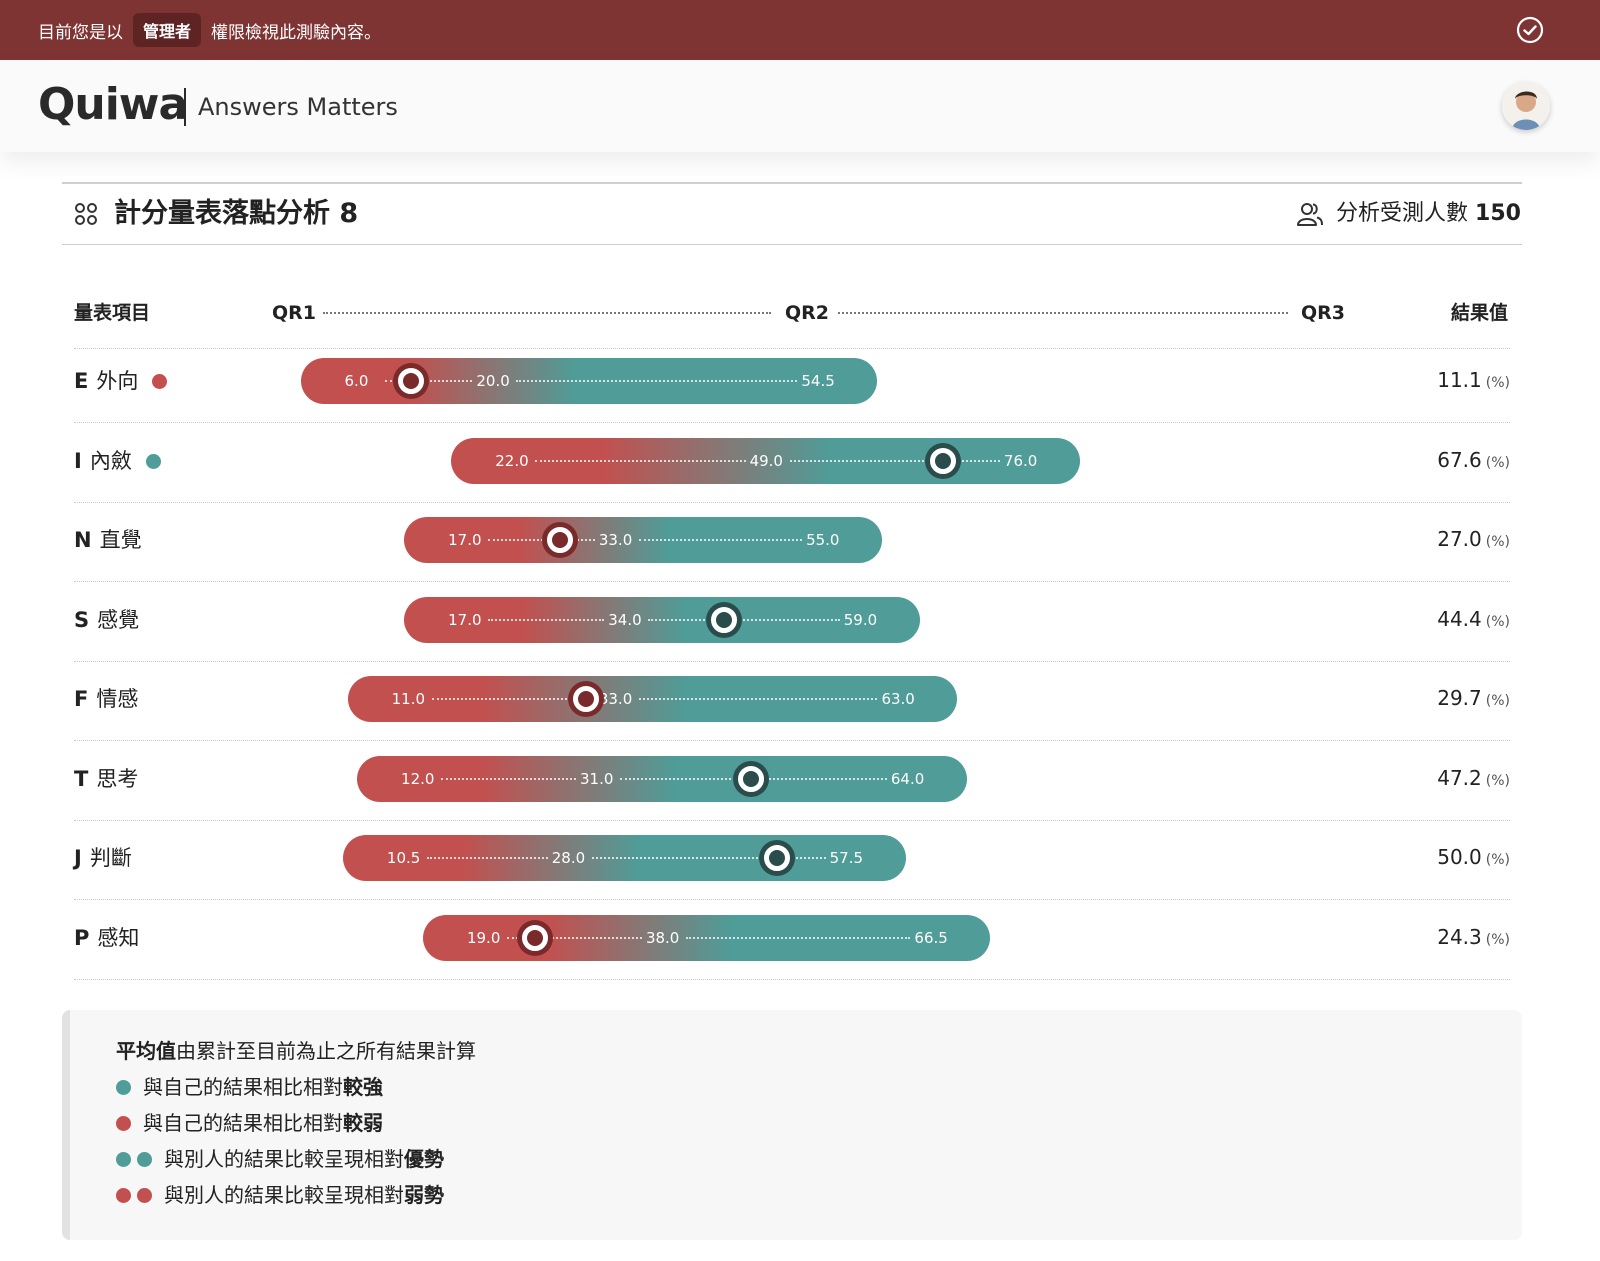  What do you see at coordinates (800, 106) in the screenshot?
I see `site-header: Quiwa Answers Matters` at bounding box center [800, 106].